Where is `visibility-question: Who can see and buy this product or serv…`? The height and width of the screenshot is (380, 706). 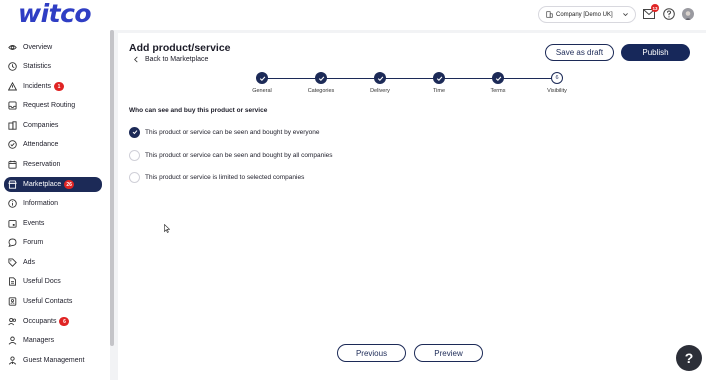 visibility-question: Who can see and buy this product or serv… is located at coordinates (198, 110).